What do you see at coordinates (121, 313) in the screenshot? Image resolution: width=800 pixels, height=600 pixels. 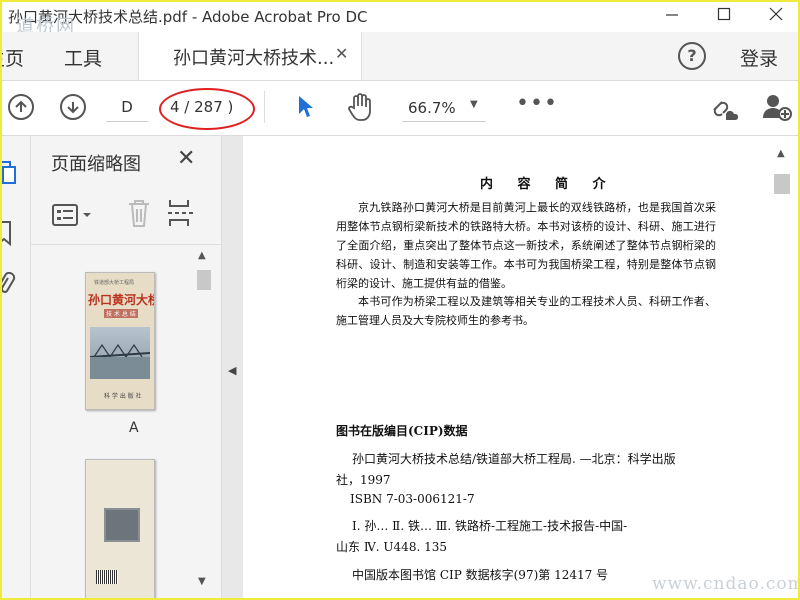 I see `cover-subtitle: 技 术 总 结` at bounding box center [121, 313].